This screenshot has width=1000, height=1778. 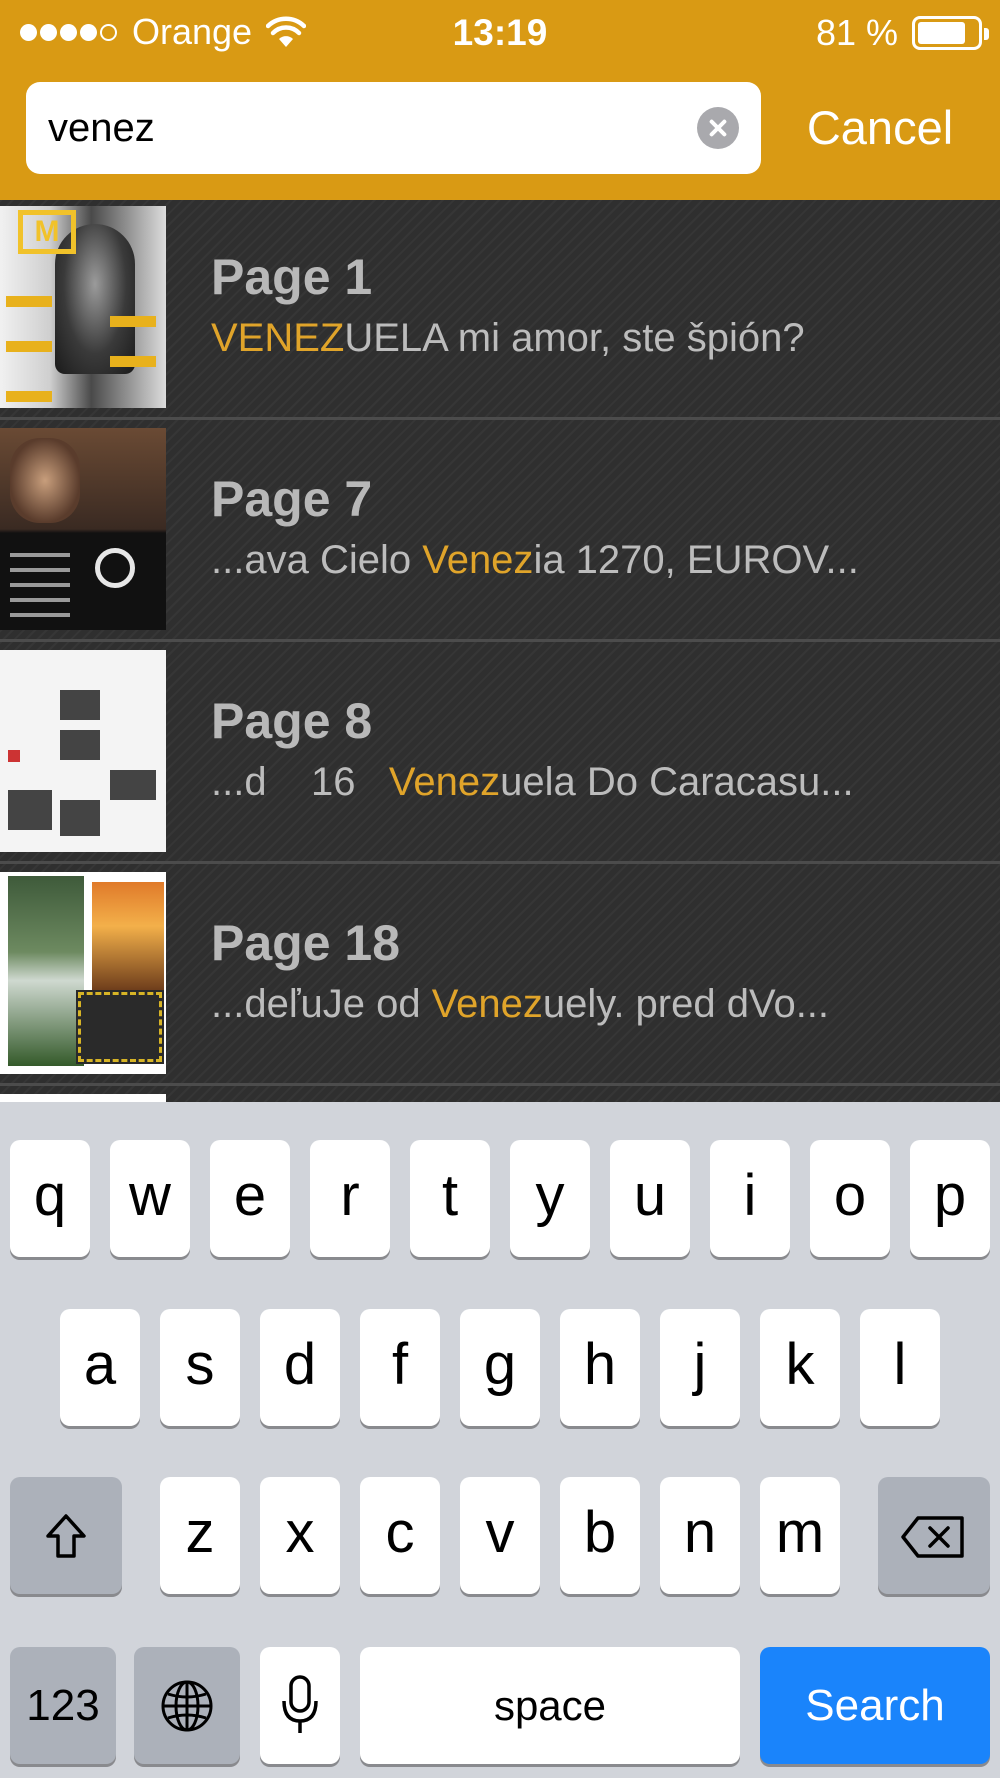 What do you see at coordinates (200, 1367) in the screenshot?
I see `key-s: s` at bounding box center [200, 1367].